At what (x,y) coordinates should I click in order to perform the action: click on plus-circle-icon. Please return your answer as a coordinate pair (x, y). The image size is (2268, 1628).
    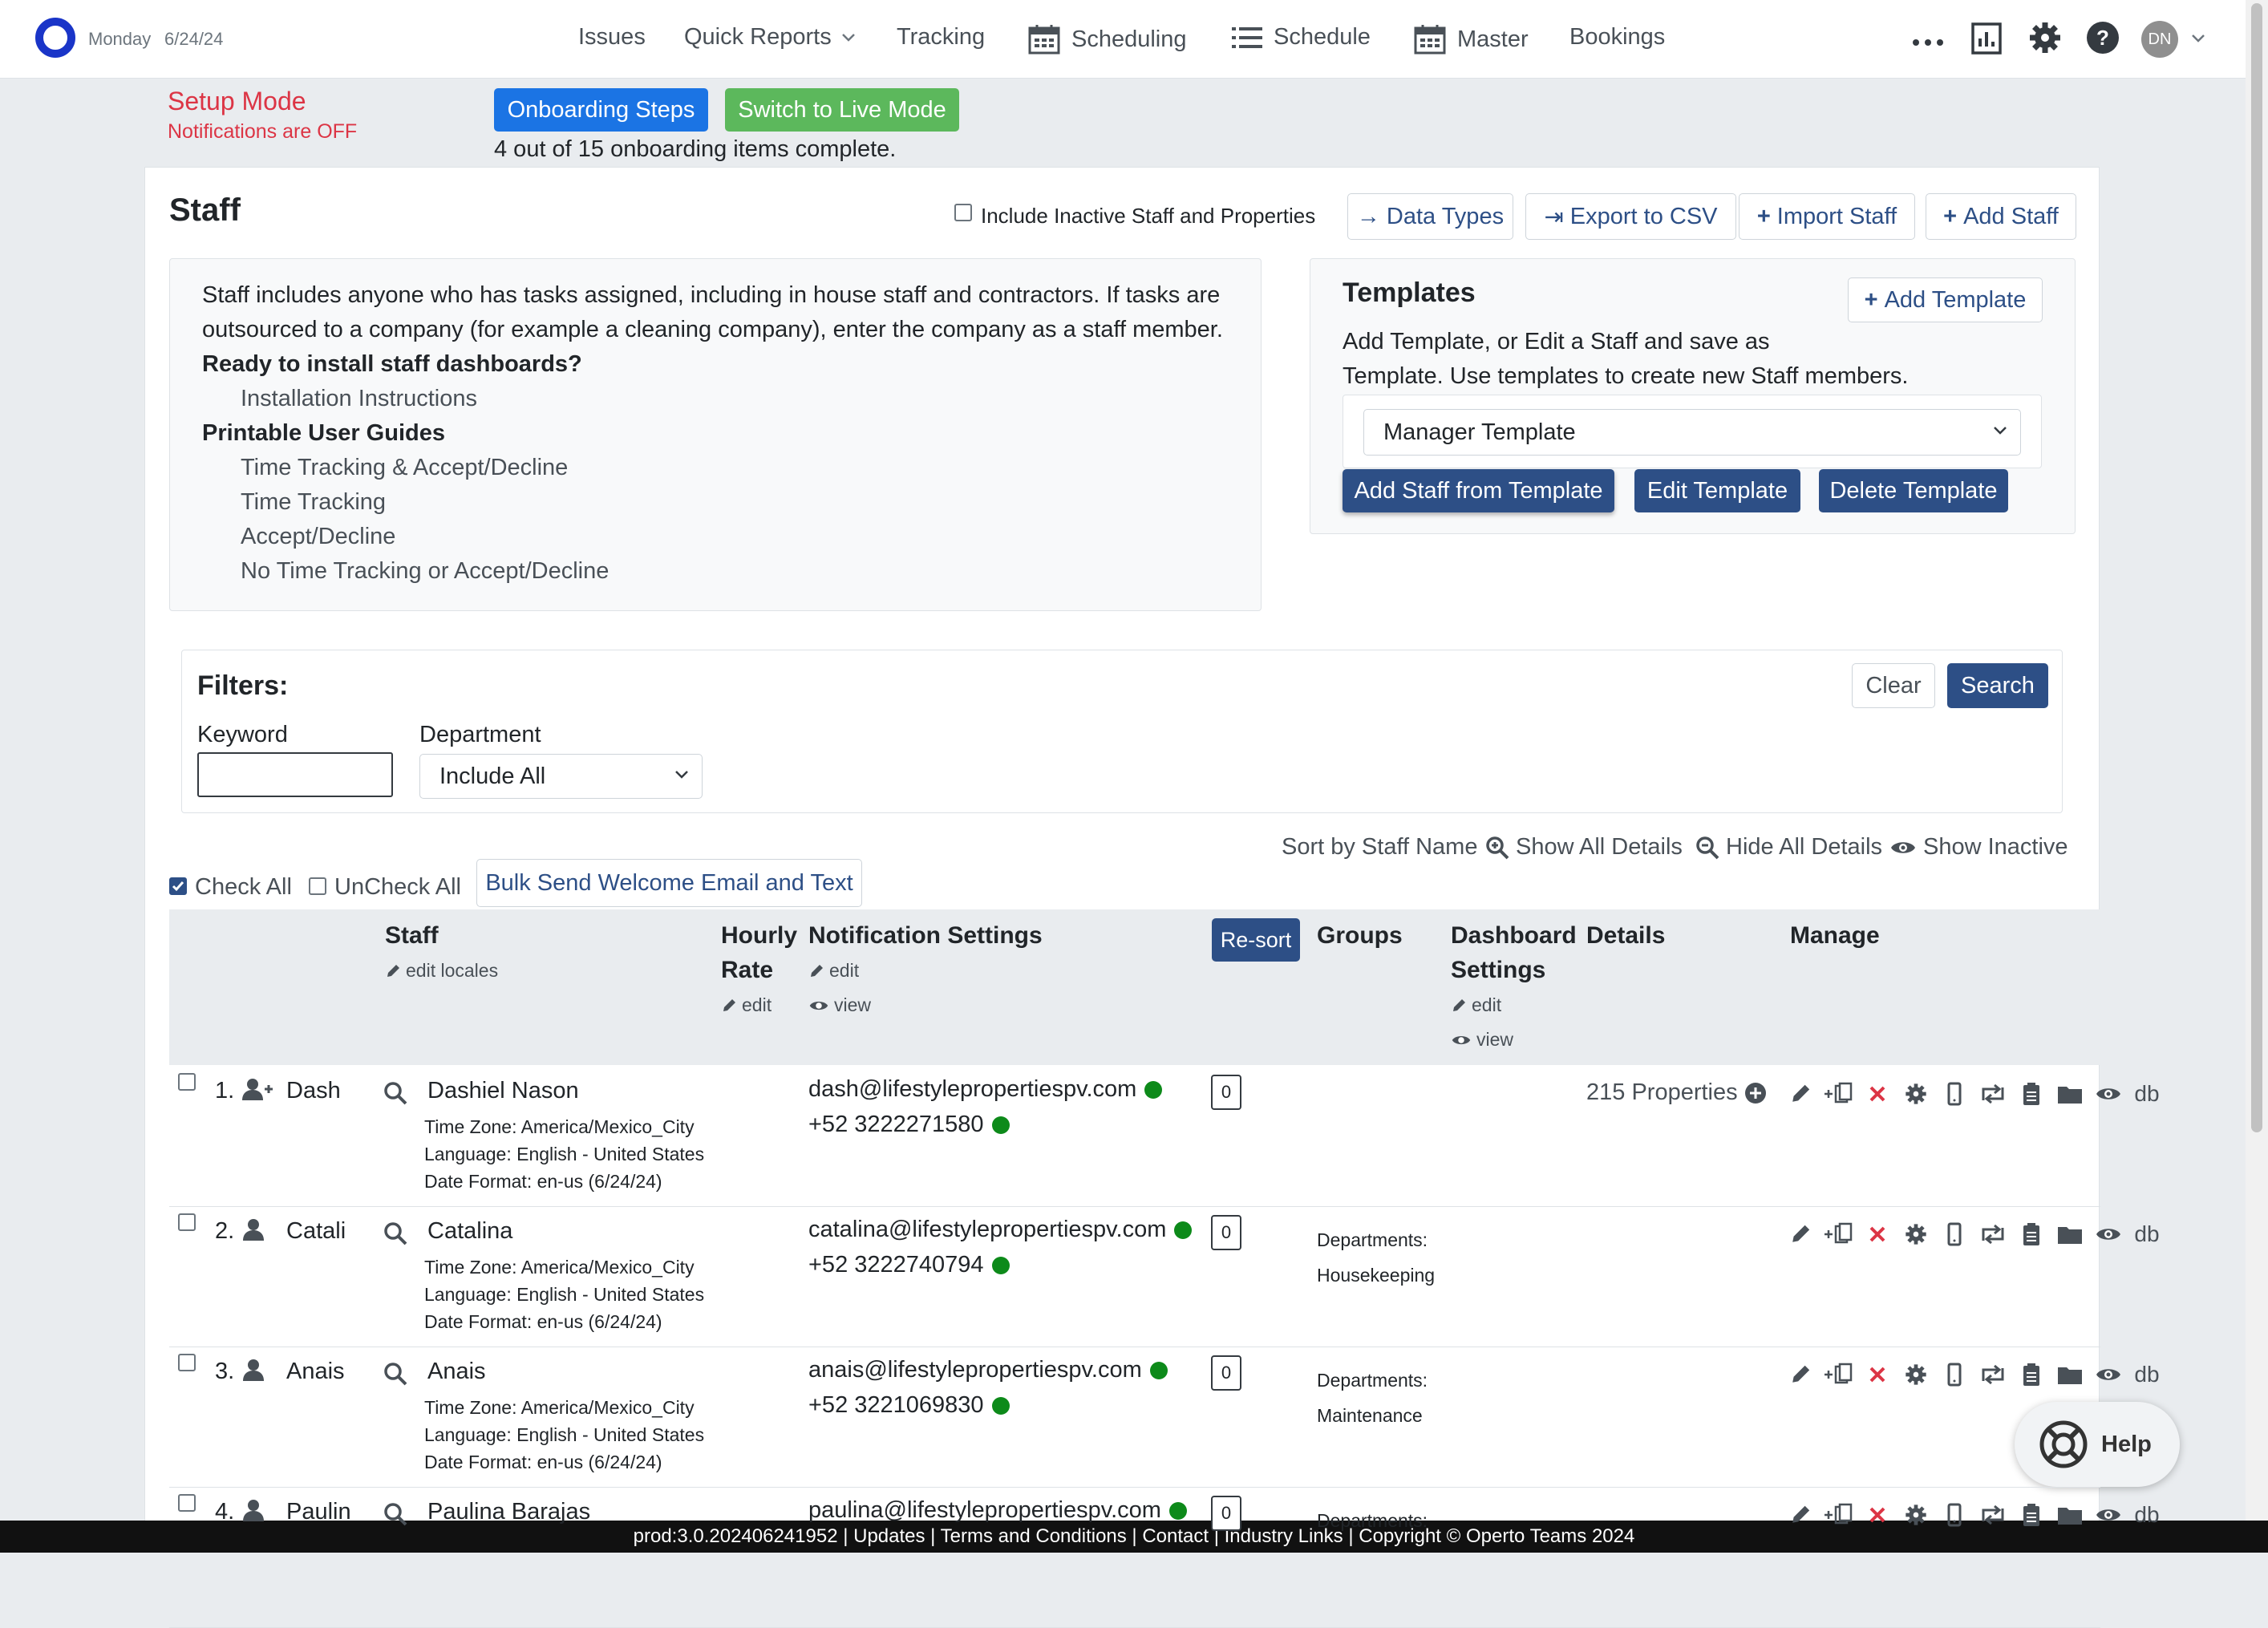
    Looking at the image, I should click on (1756, 1093).